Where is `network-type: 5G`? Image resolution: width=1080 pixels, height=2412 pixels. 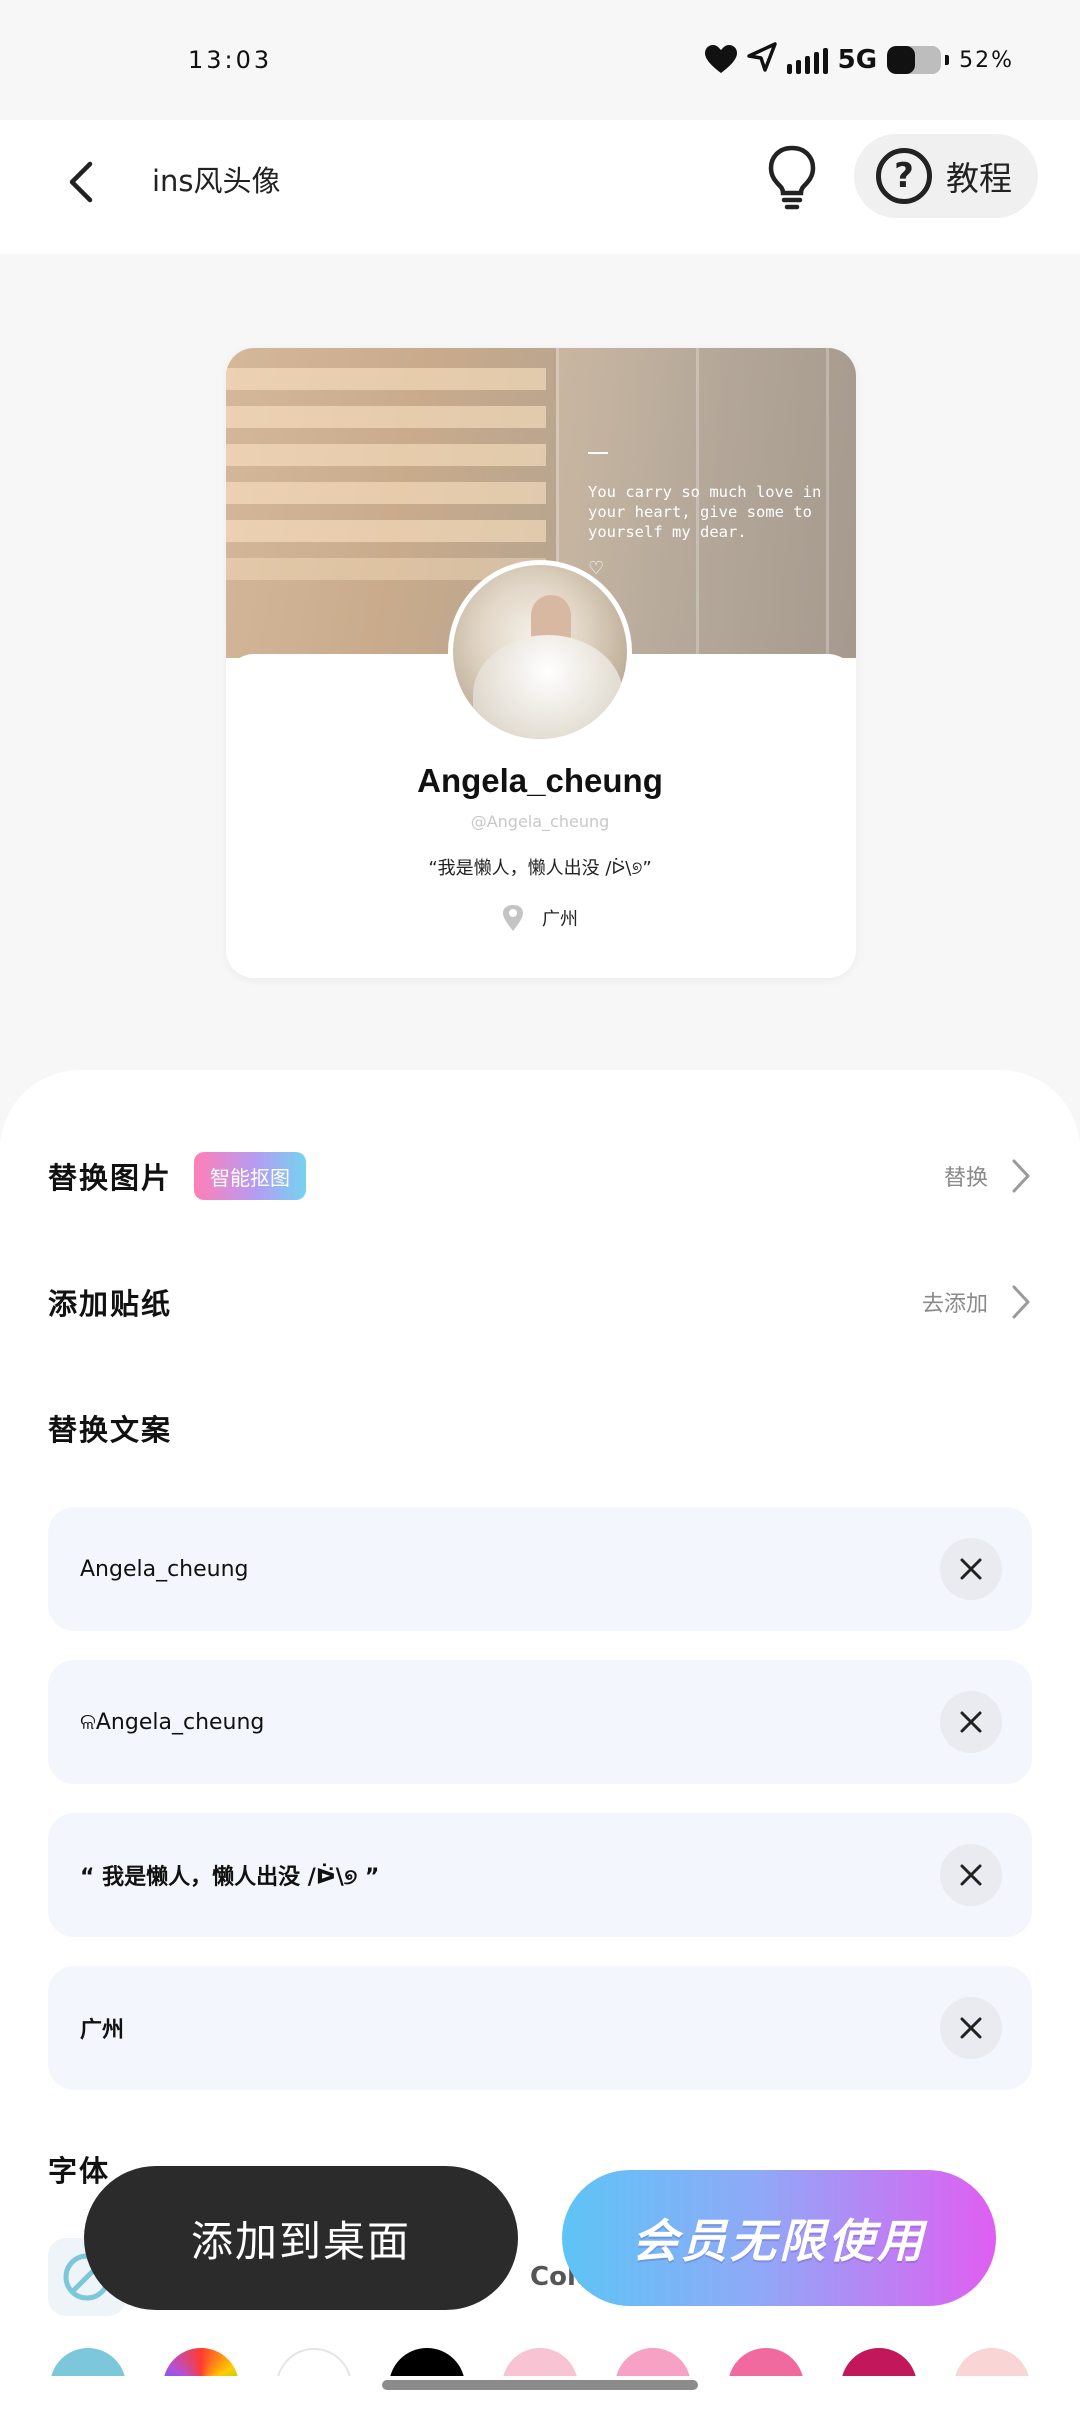
network-type: 5G is located at coordinates (857, 60).